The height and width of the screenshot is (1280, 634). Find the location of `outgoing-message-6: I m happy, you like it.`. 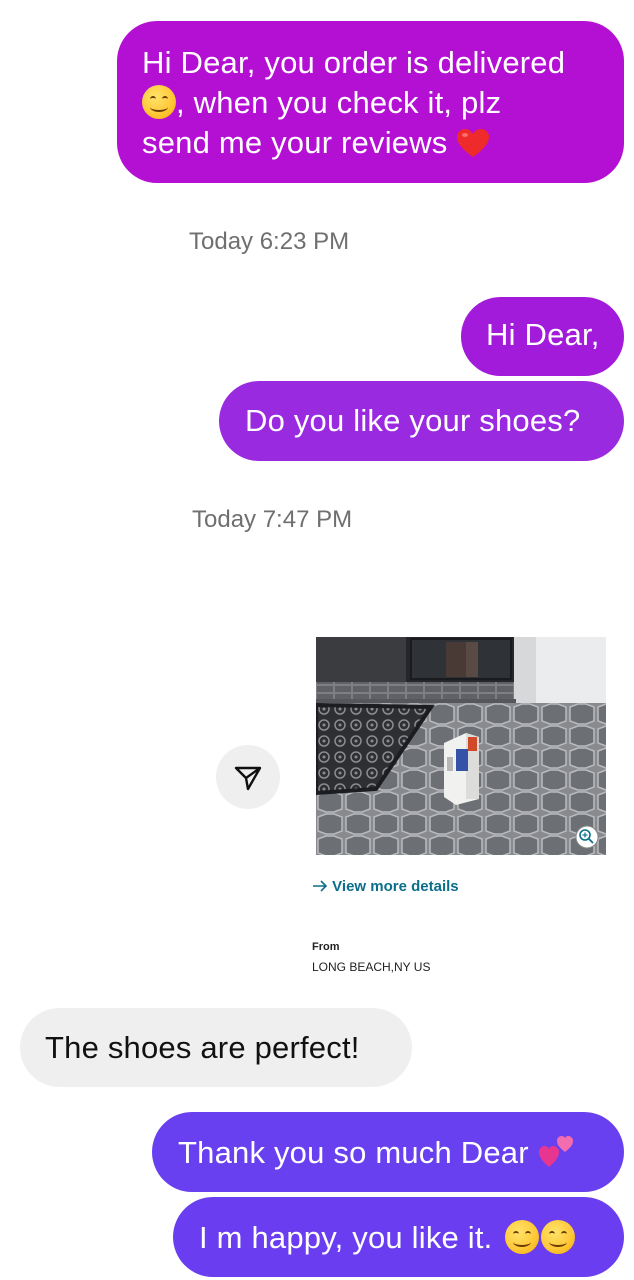

outgoing-message-6: I m happy, you like it. is located at coordinates (398, 1237).